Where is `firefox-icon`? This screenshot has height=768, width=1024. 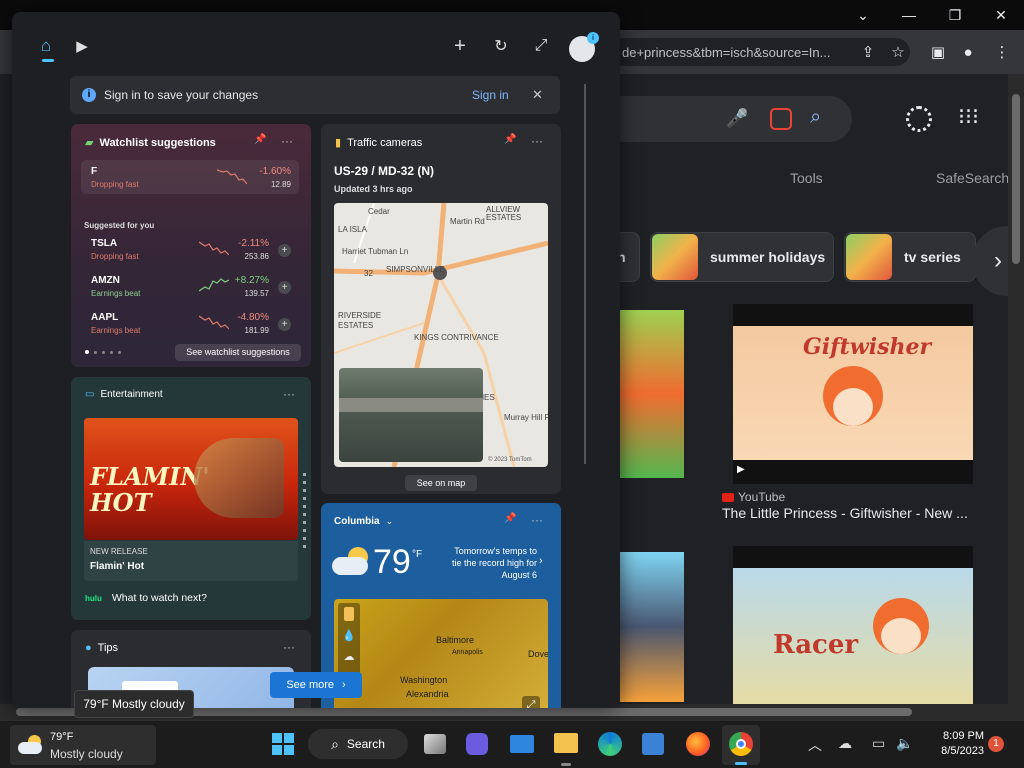 firefox-icon is located at coordinates (698, 744).